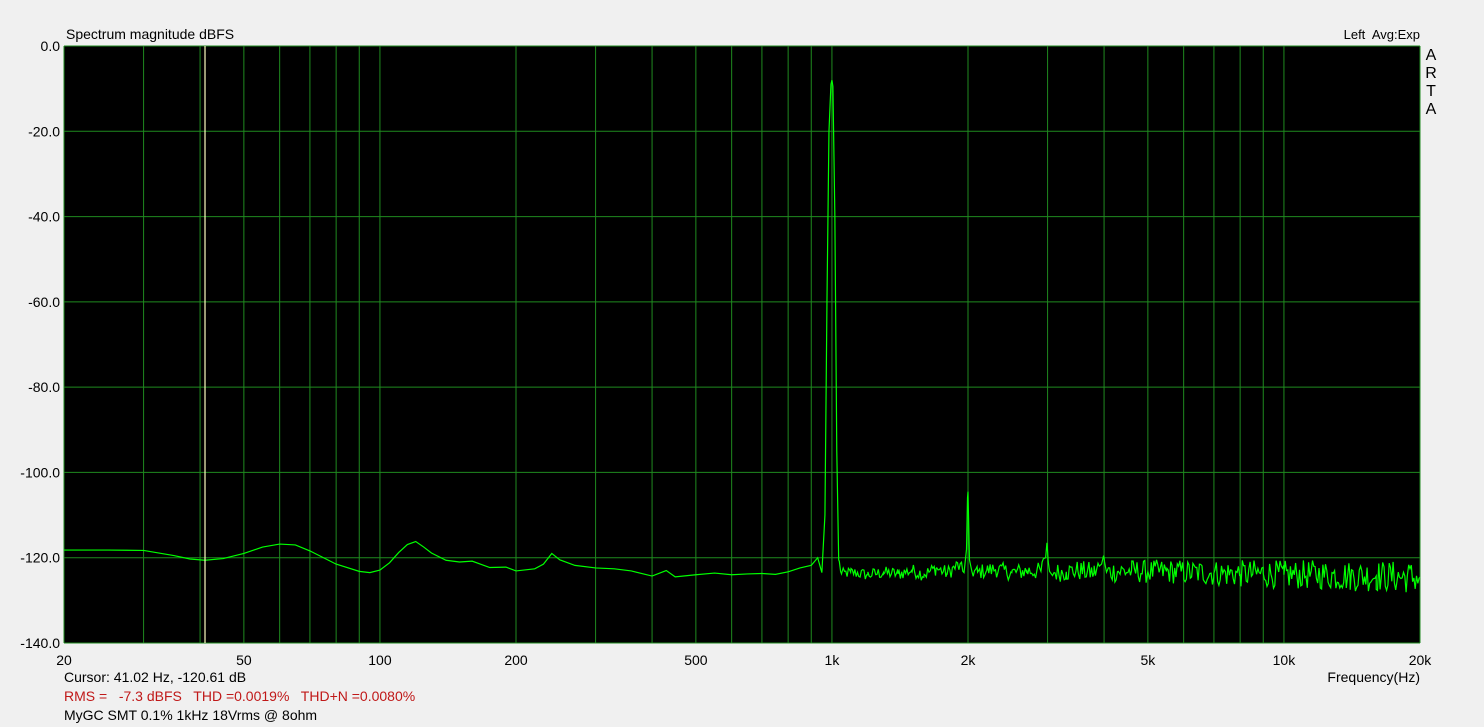 This screenshot has width=1484, height=727. What do you see at coordinates (696, 660) in the screenshot?
I see `x-tick-label: 500` at bounding box center [696, 660].